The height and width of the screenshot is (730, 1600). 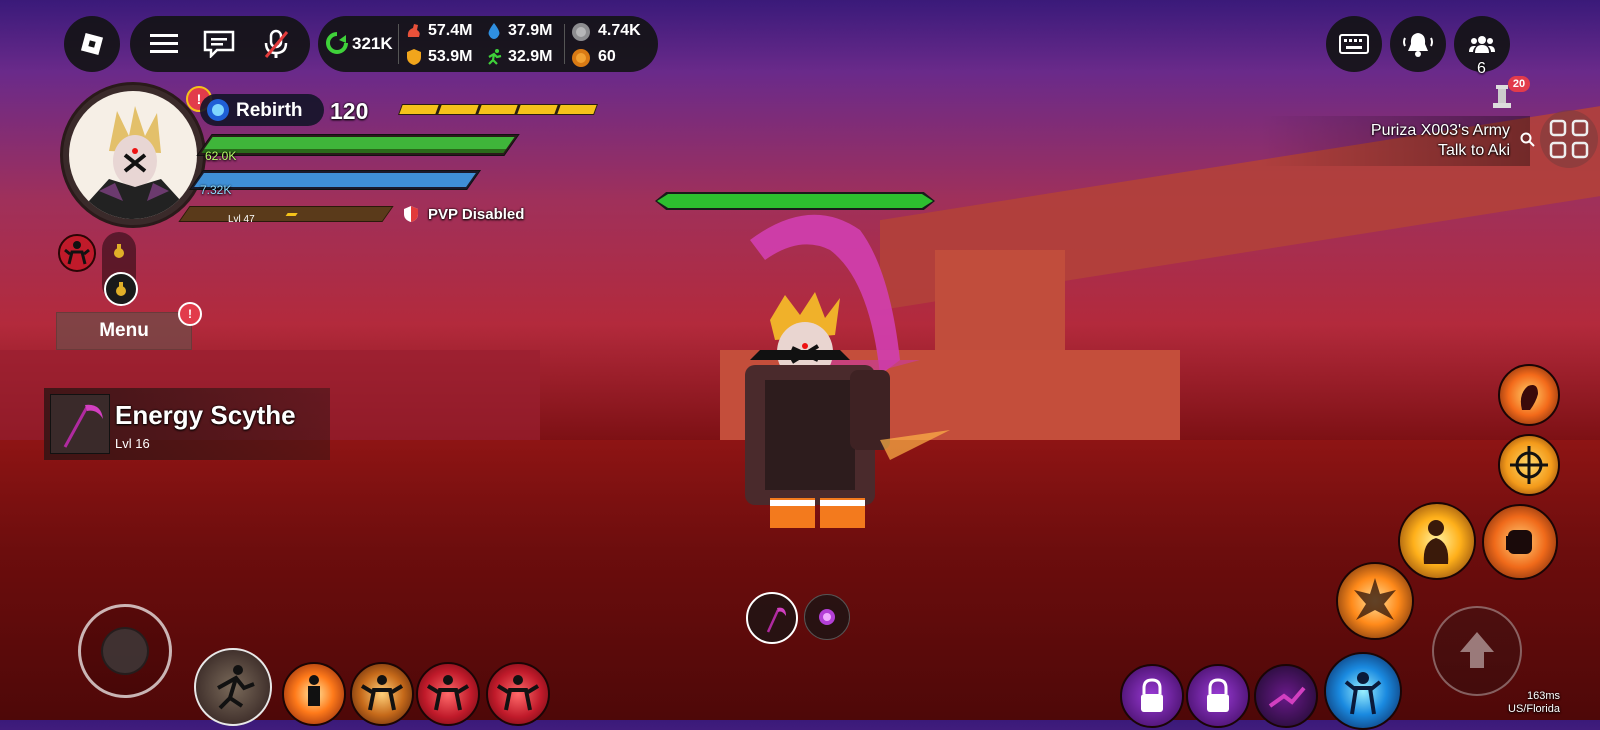 I want to click on shield-icon, so click(x=411, y=214).